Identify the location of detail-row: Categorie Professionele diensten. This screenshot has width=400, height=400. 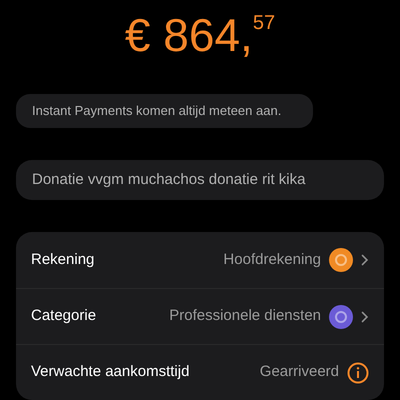
(200, 316).